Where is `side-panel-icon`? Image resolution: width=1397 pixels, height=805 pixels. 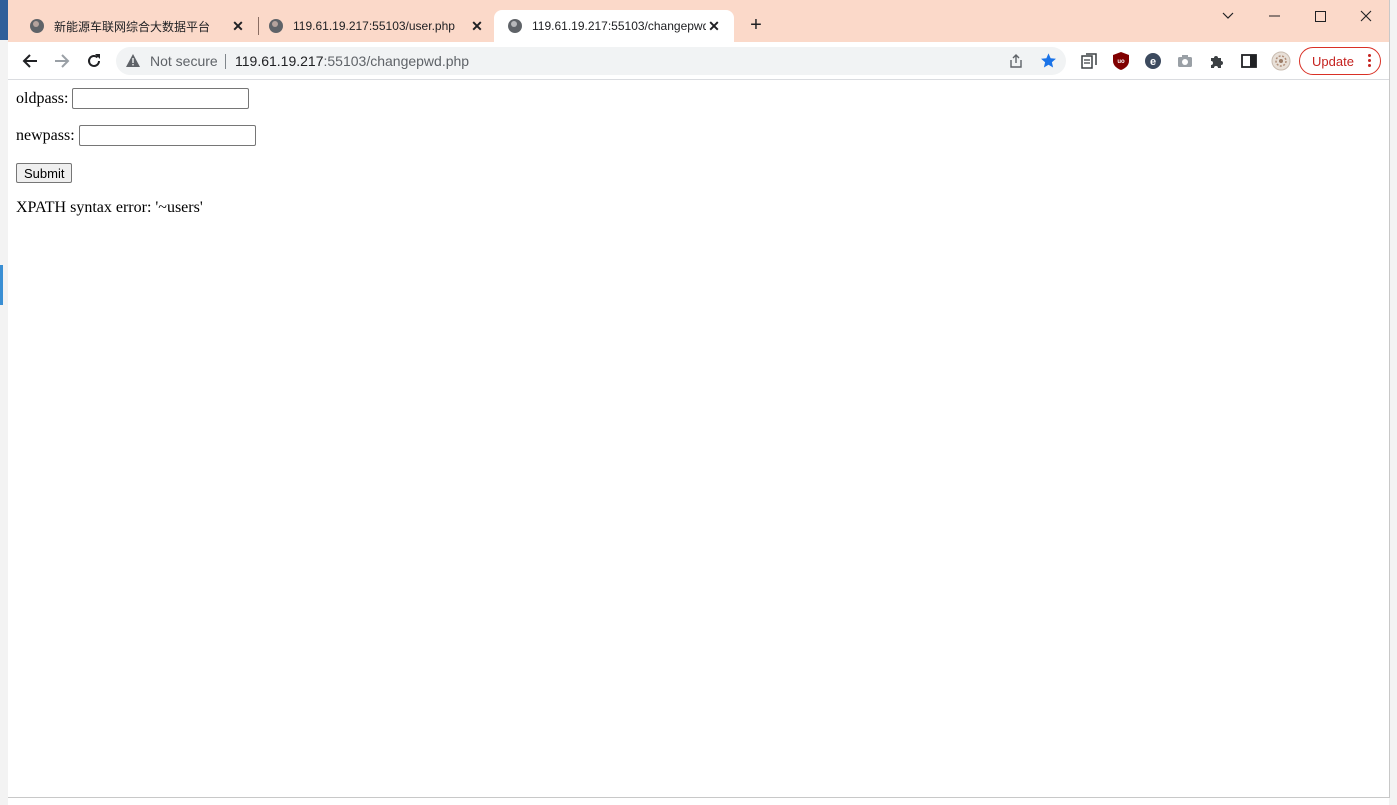
side-panel-icon is located at coordinates (1249, 61).